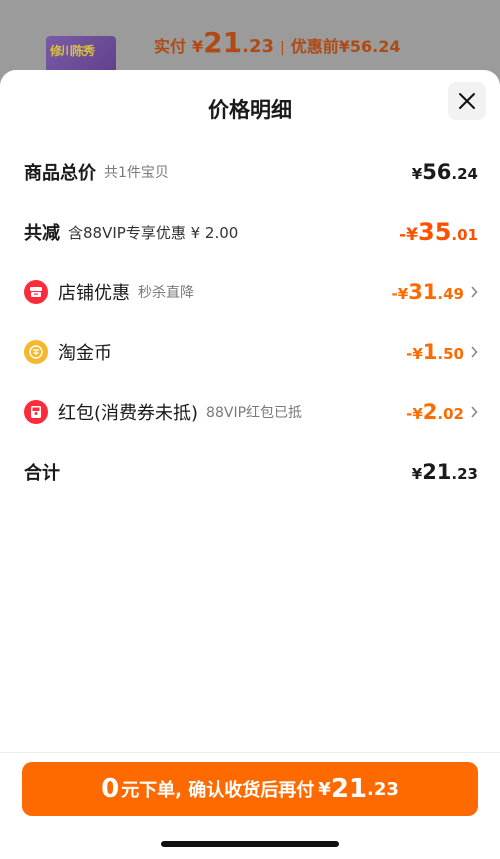  Describe the element at coordinates (314, 46) in the screenshot. I see `pre-discount-label: 优惠前` at that location.